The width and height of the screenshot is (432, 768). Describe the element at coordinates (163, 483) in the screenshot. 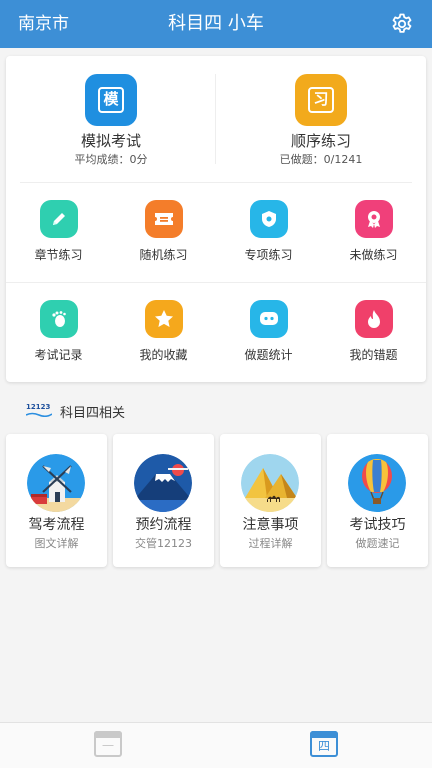

I see `mount-fuji-icon` at that location.